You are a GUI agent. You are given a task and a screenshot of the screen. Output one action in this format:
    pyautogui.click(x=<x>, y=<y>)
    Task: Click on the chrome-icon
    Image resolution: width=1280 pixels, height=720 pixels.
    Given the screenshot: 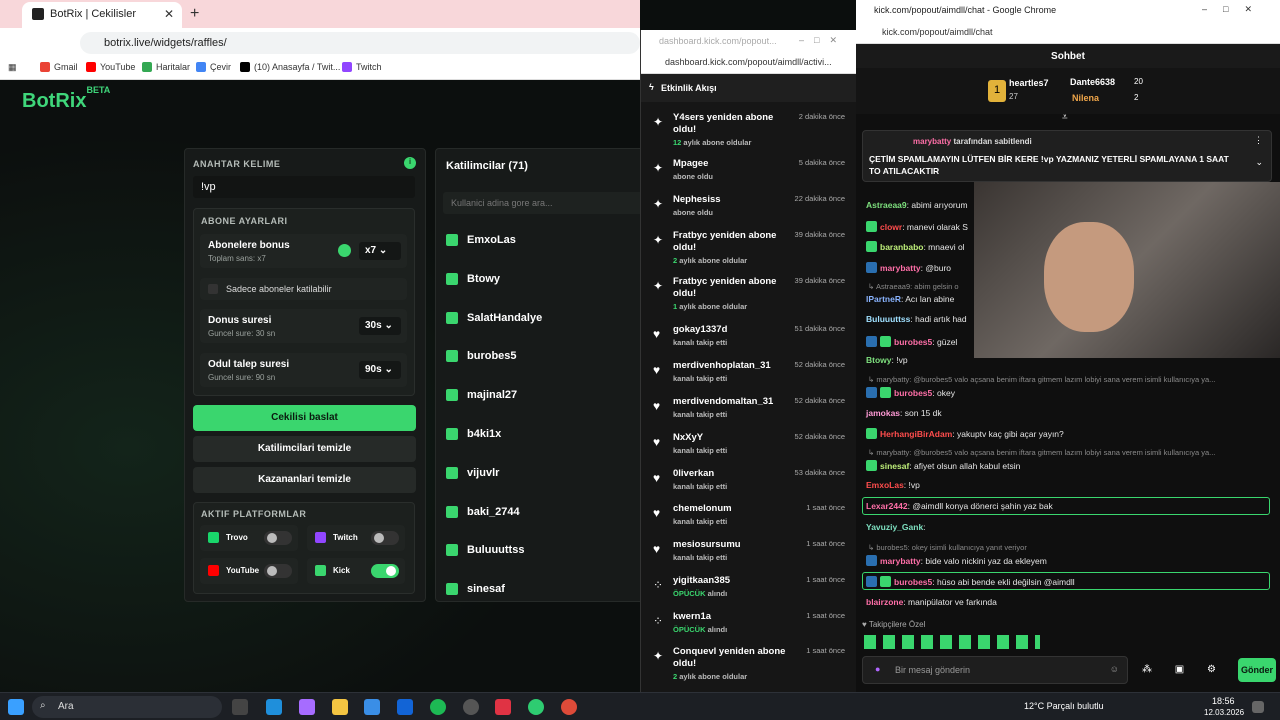 What is the action you would take?
    pyautogui.click(x=569, y=707)
    